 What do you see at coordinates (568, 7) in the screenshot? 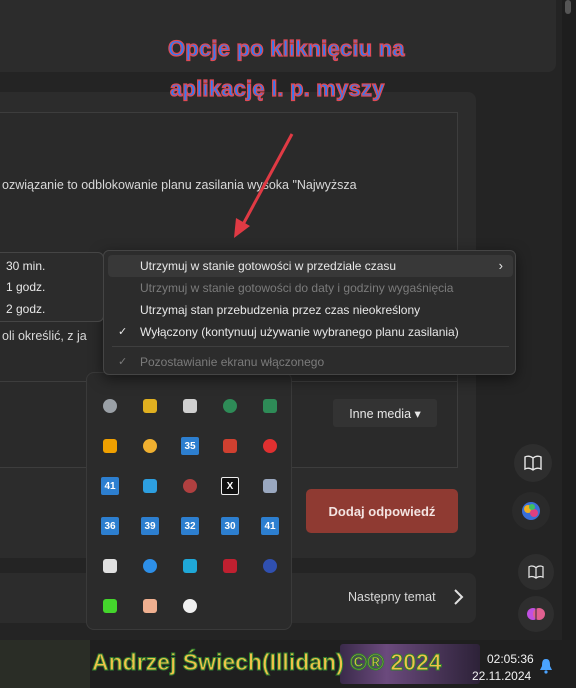
I see `scroll-thumb` at bounding box center [568, 7].